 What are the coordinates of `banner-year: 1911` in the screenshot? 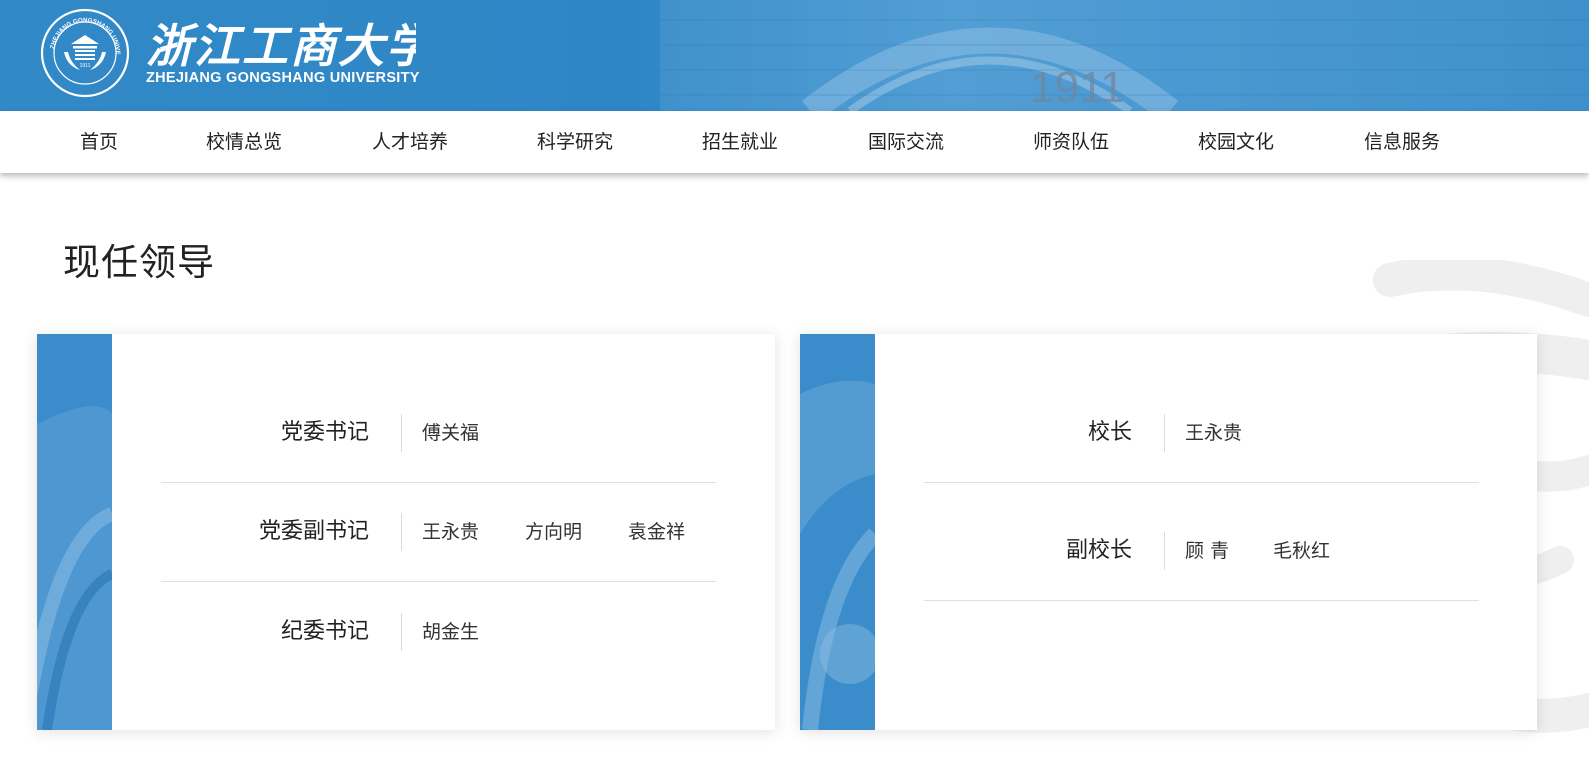 It's located at (1077, 87).